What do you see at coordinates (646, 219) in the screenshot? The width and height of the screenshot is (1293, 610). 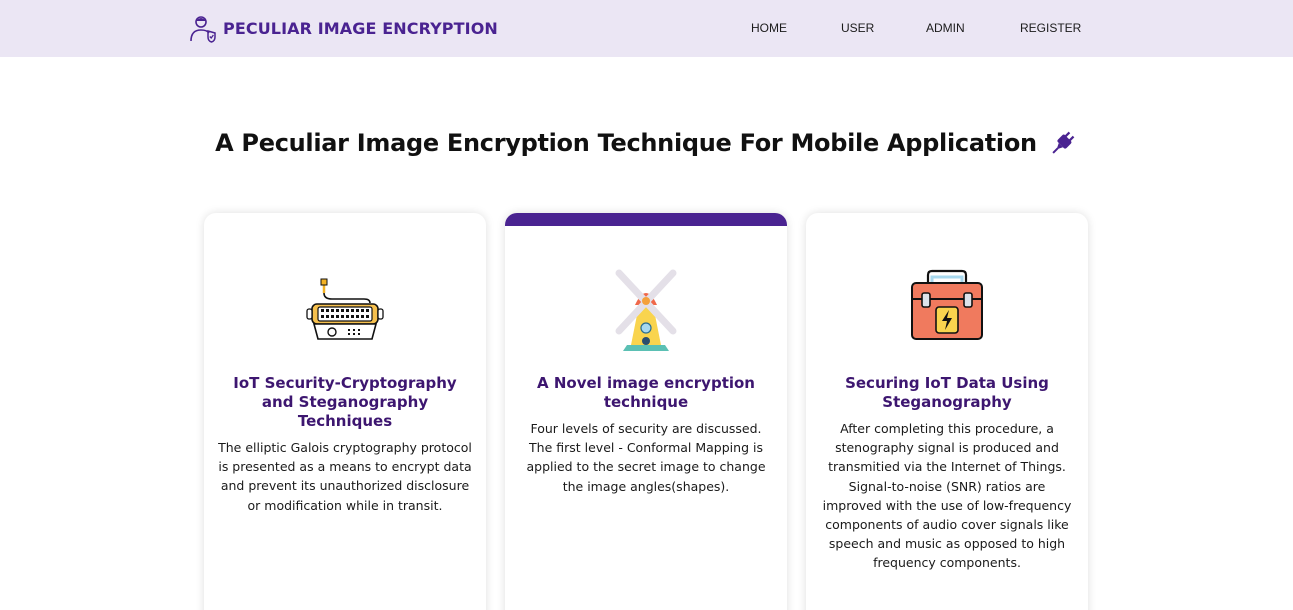 I see `card-accent-bar` at bounding box center [646, 219].